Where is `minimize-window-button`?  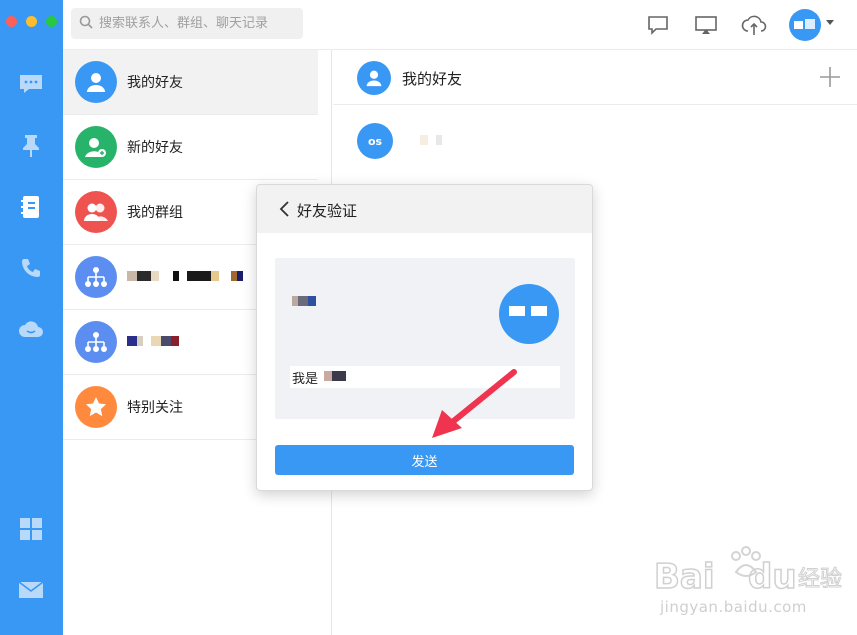
minimize-window-button is located at coordinates (31, 21).